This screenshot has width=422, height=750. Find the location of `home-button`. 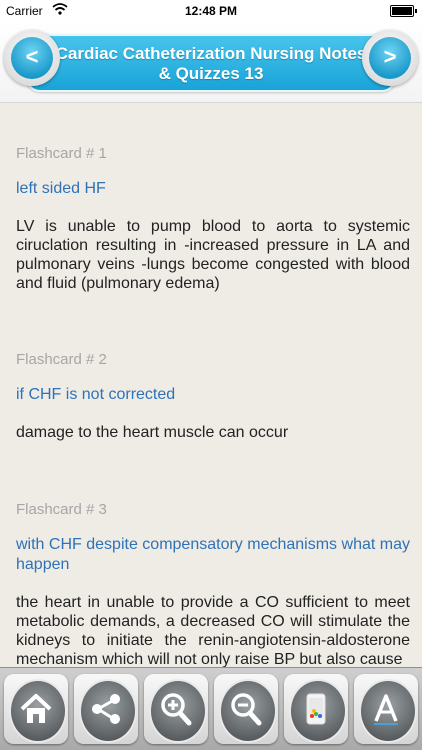

home-button is located at coordinates (36, 709).